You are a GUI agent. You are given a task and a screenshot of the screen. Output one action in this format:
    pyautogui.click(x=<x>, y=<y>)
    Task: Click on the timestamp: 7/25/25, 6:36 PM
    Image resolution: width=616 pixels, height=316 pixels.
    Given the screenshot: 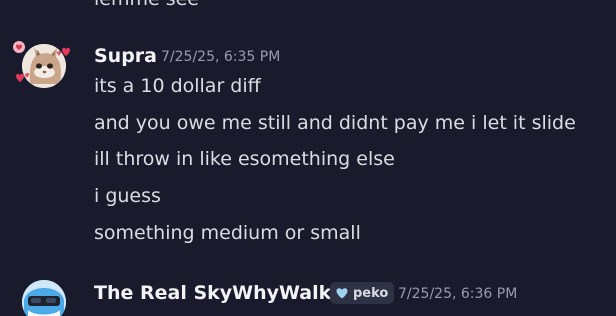 What is the action you would take?
    pyautogui.click(x=457, y=294)
    